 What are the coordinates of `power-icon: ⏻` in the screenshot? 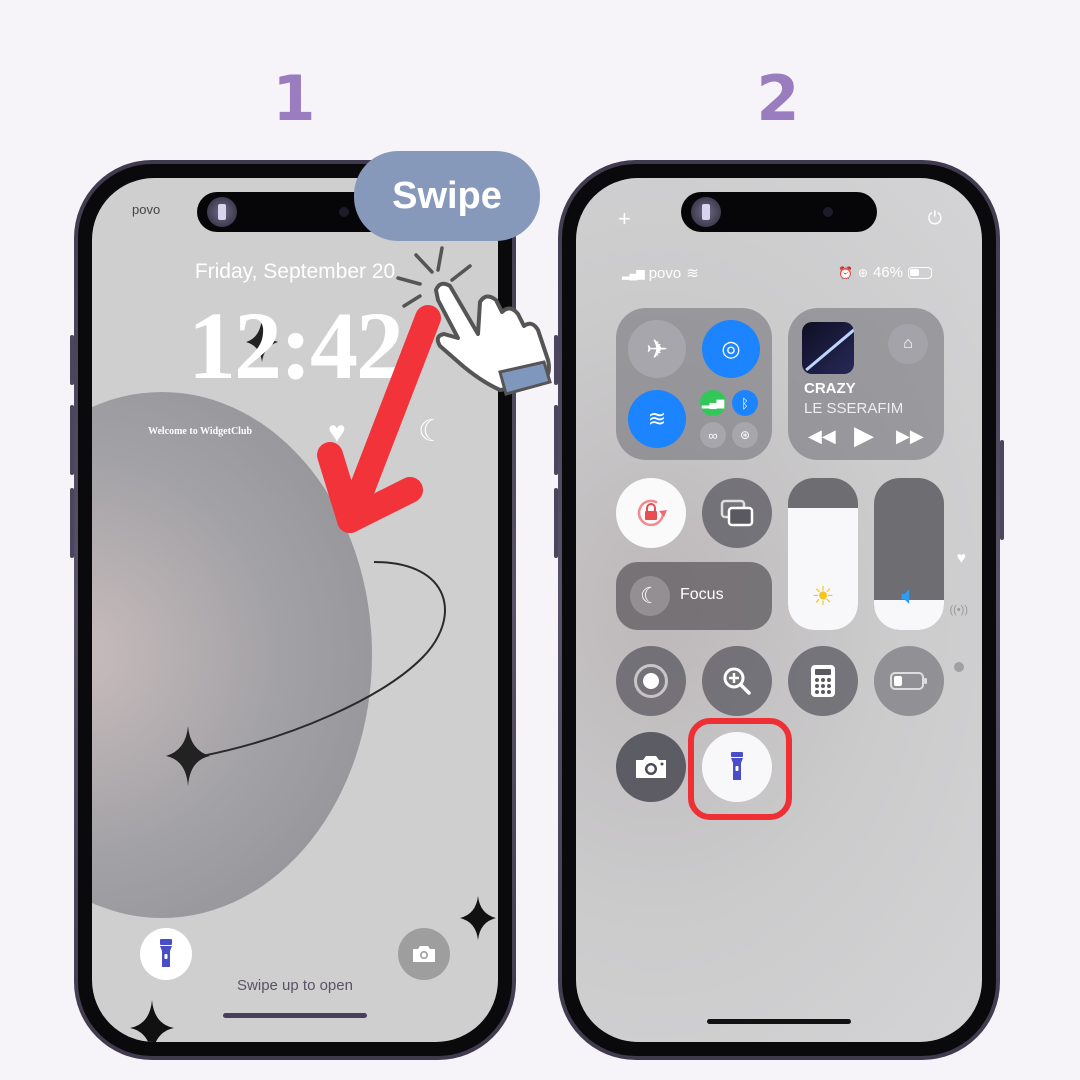 It's located at (935, 218).